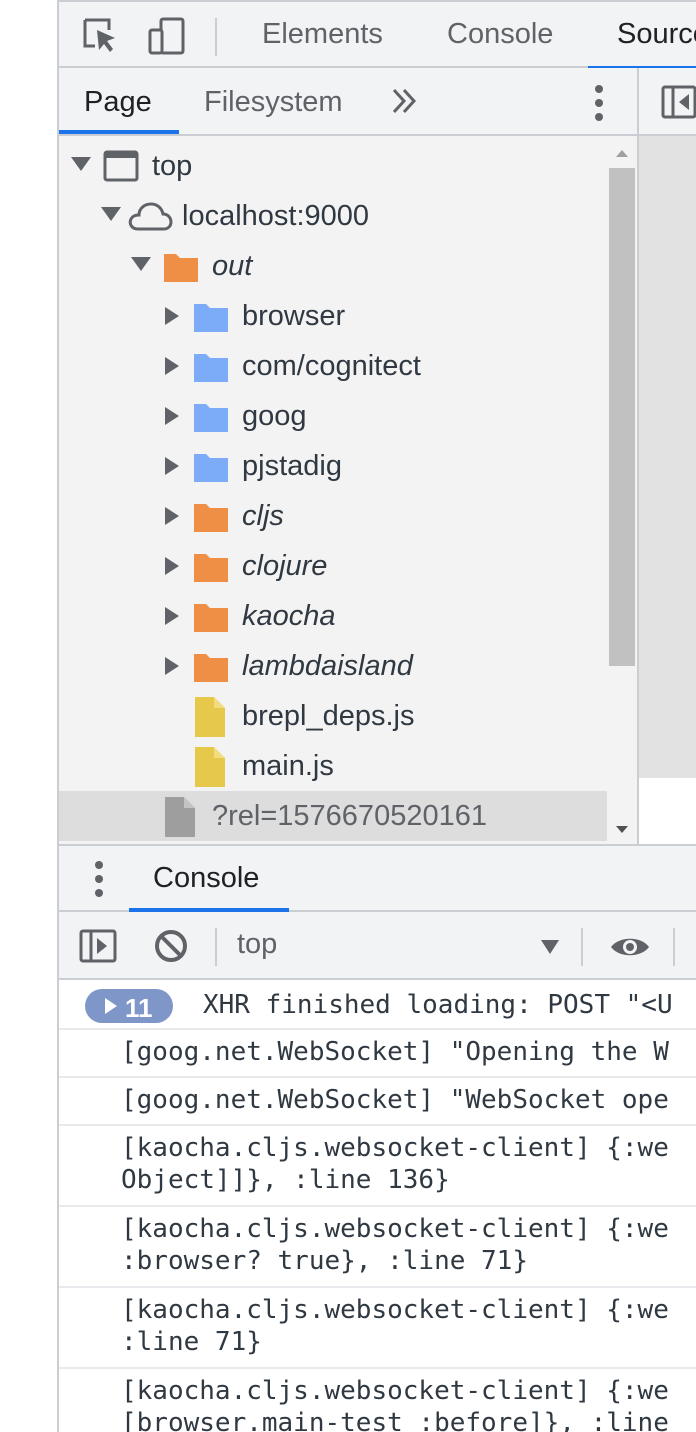 The image size is (696, 1432). I want to click on tab-page: Page, so click(118, 102).